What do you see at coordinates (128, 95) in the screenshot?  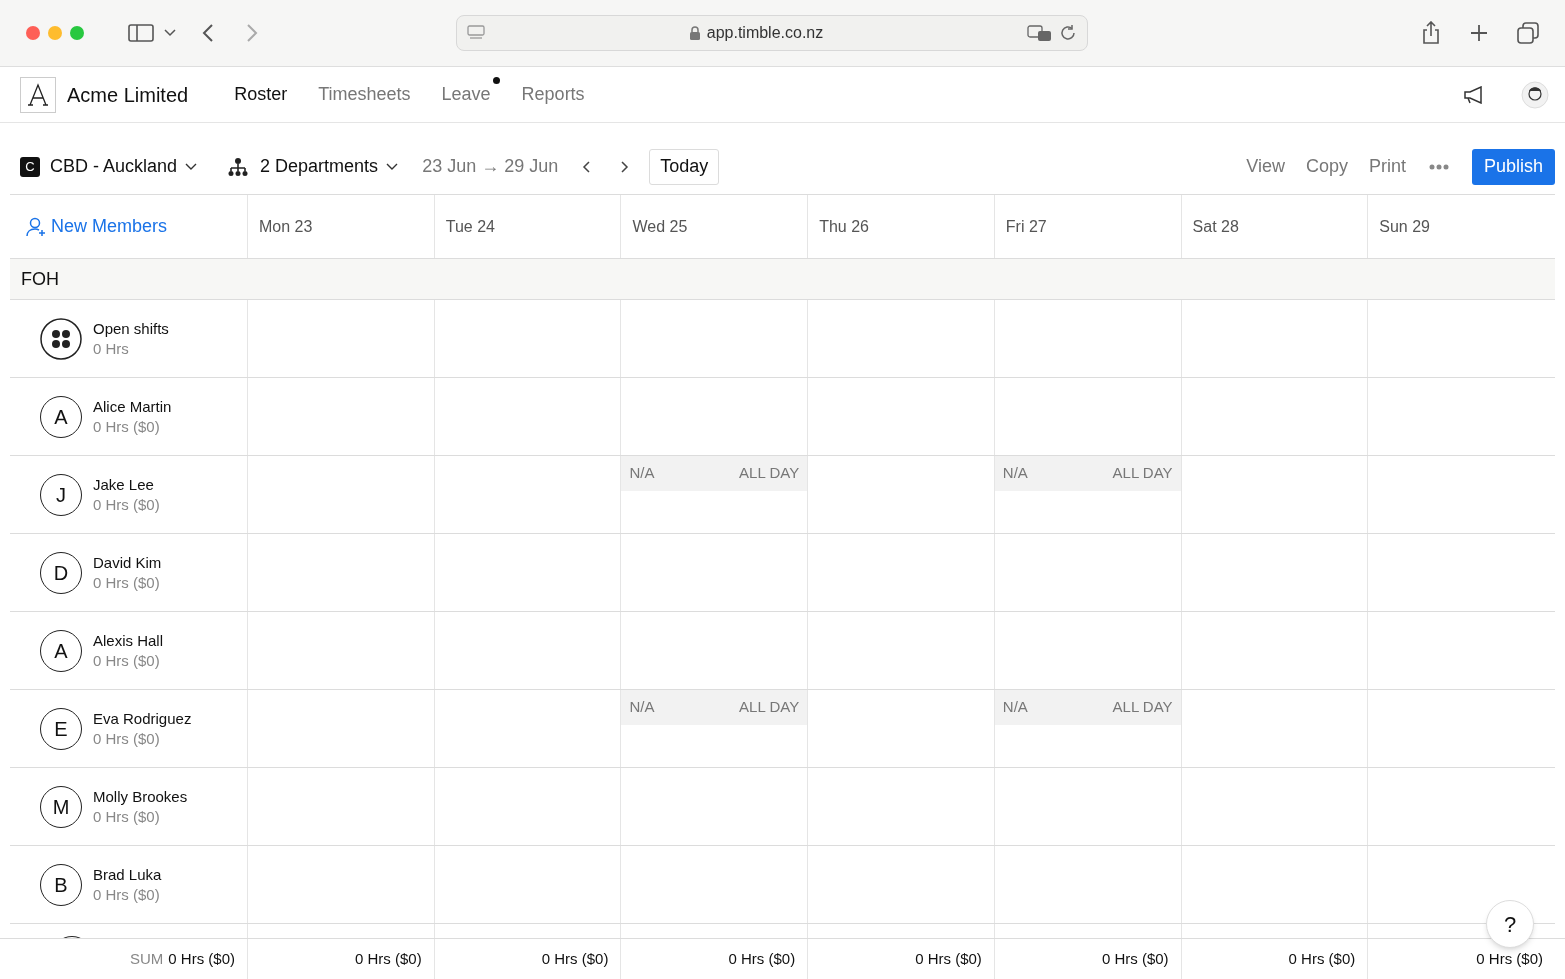 I see `company-name: Acme Limited` at bounding box center [128, 95].